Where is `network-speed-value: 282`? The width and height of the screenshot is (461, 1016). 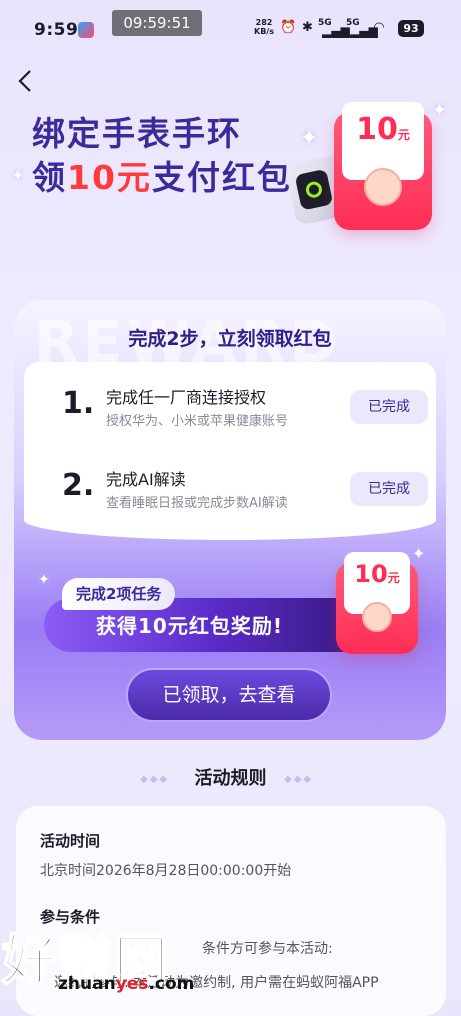
network-speed-value: 282 is located at coordinates (264, 22).